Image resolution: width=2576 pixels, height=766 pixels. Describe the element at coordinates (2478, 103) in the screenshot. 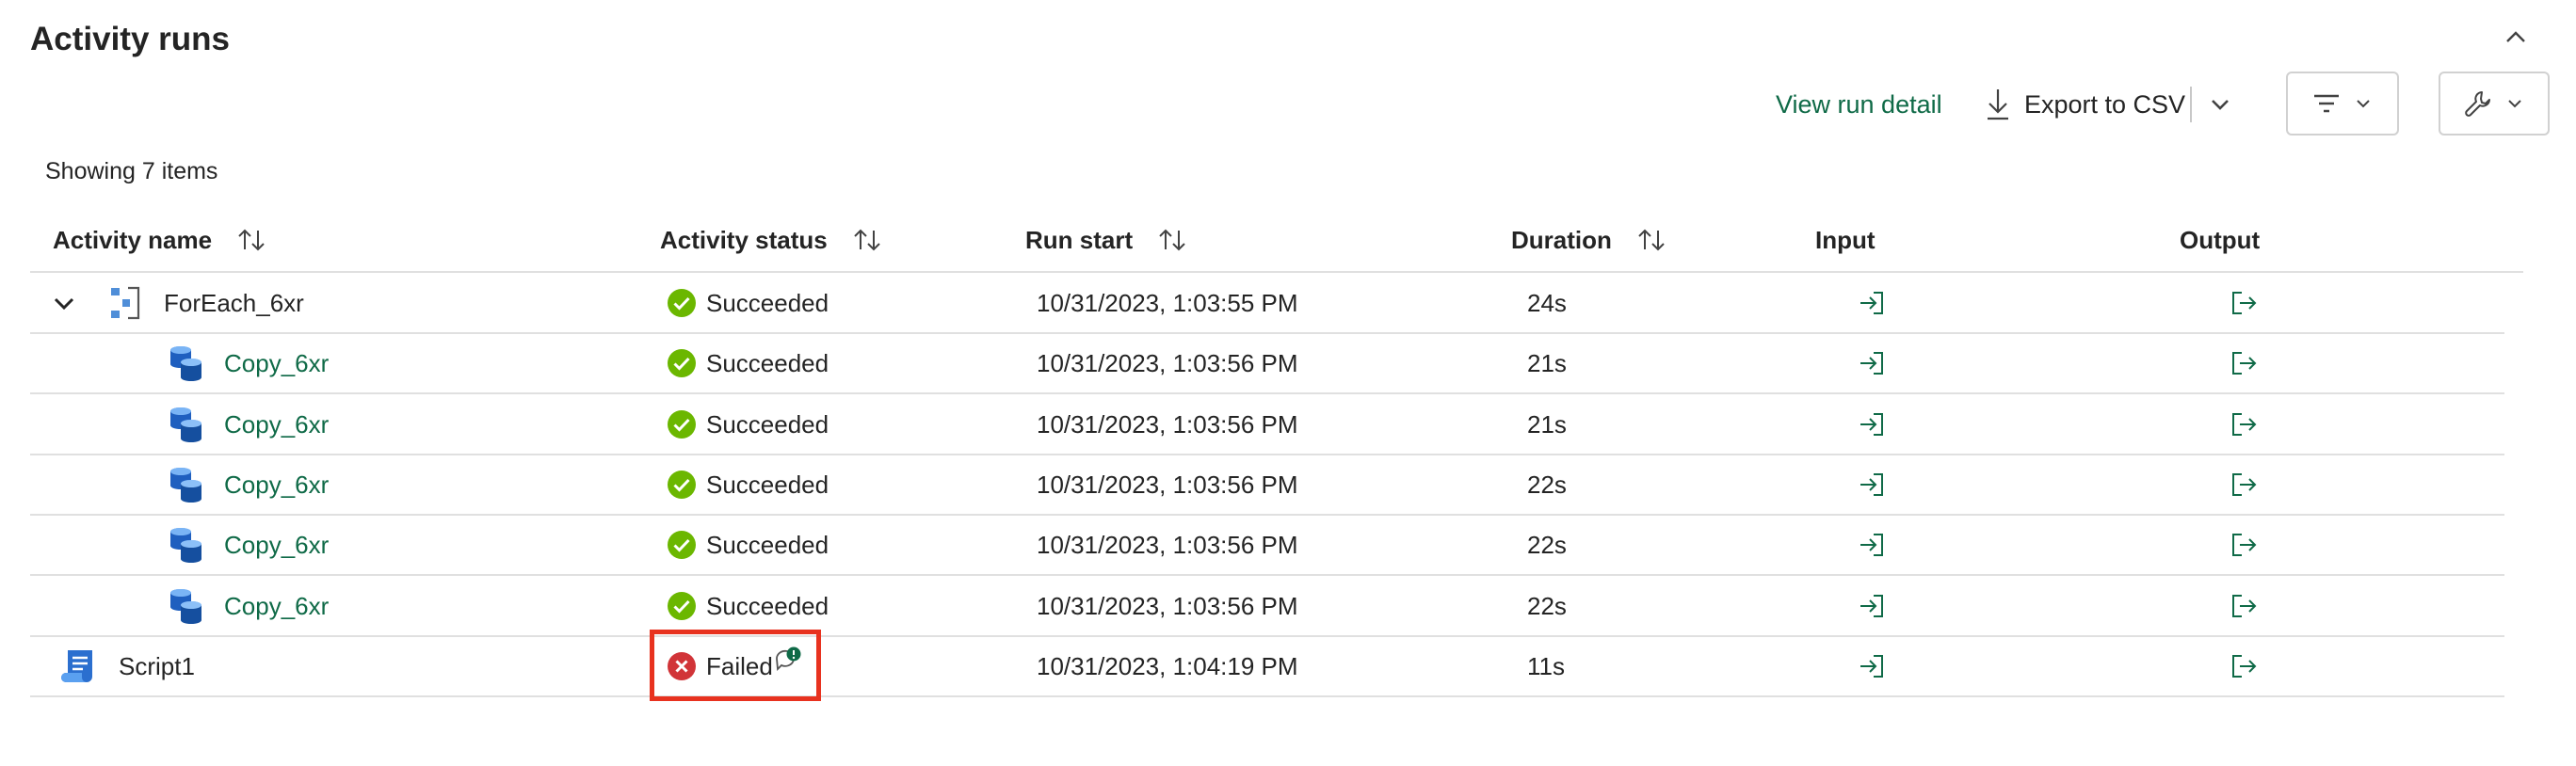

I see `wrench-icon` at that location.